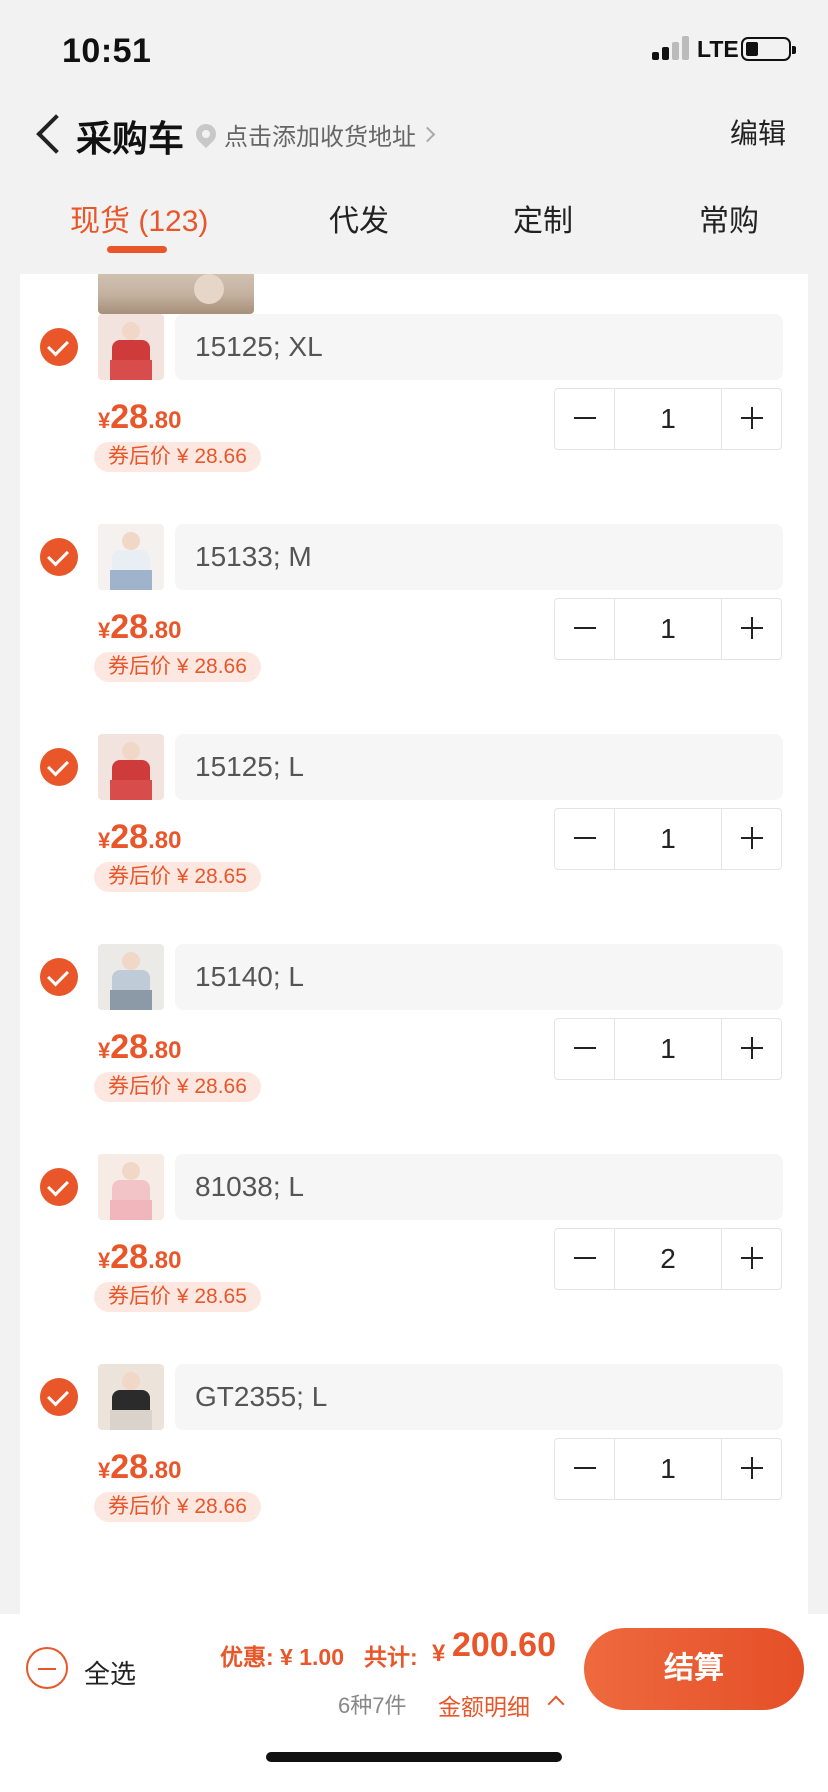 Image resolution: width=828 pixels, height=1792 pixels. What do you see at coordinates (282, 1657) in the screenshot?
I see `discount-amount: 优惠: ¥ 1.00` at bounding box center [282, 1657].